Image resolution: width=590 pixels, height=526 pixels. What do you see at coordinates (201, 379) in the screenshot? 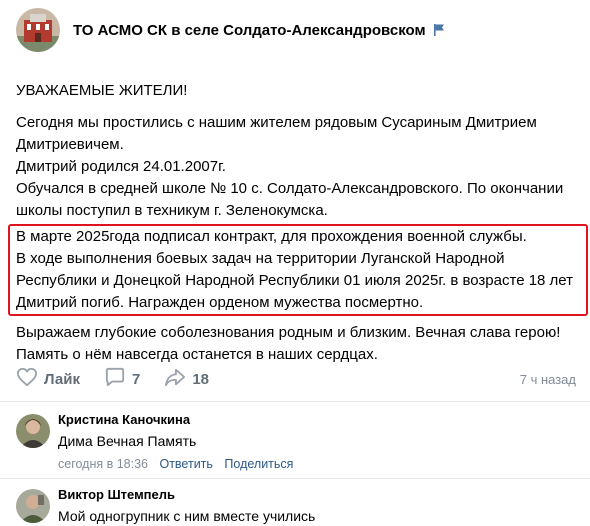
I see `shares-count: 18` at bounding box center [201, 379].